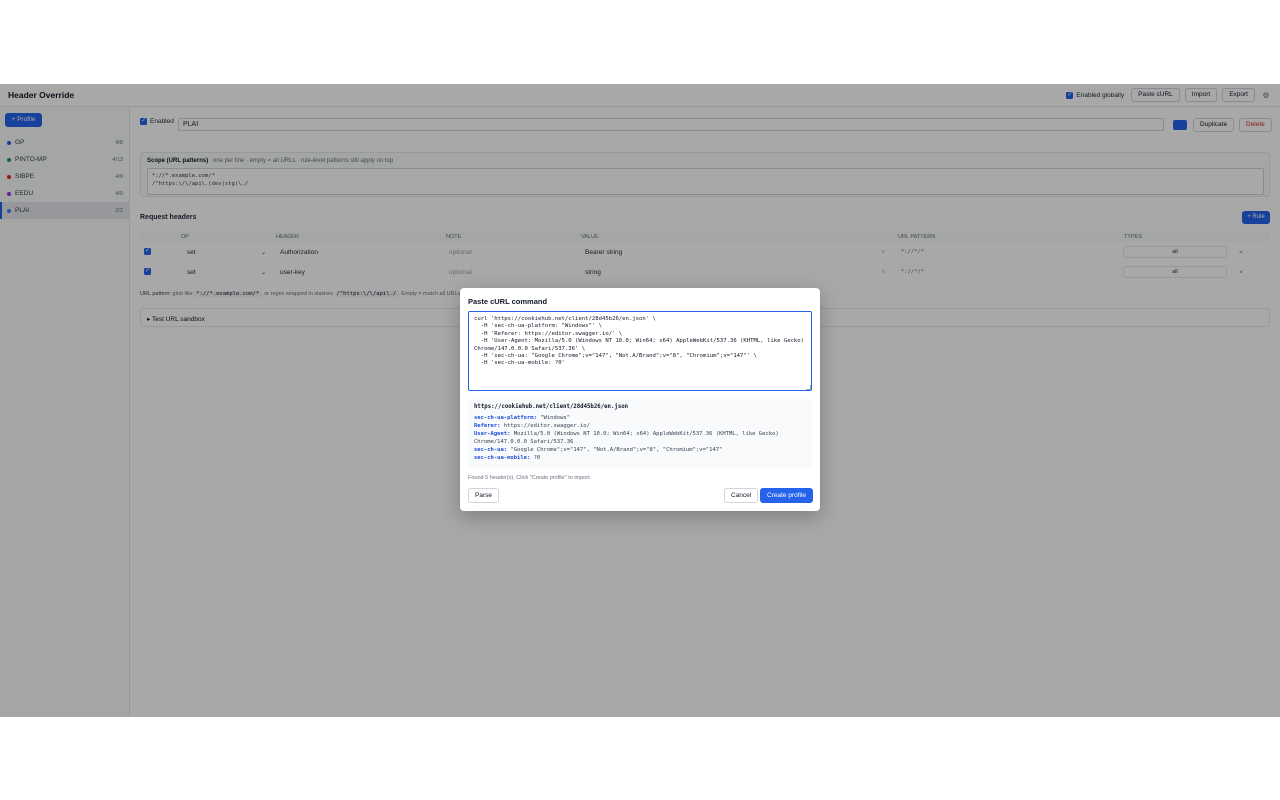  What do you see at coordinates (640, 458) in the screenshot?
I see `preview-header-row: sec-ch-ua-mobile: ?0` at bounding box center [640, 458].